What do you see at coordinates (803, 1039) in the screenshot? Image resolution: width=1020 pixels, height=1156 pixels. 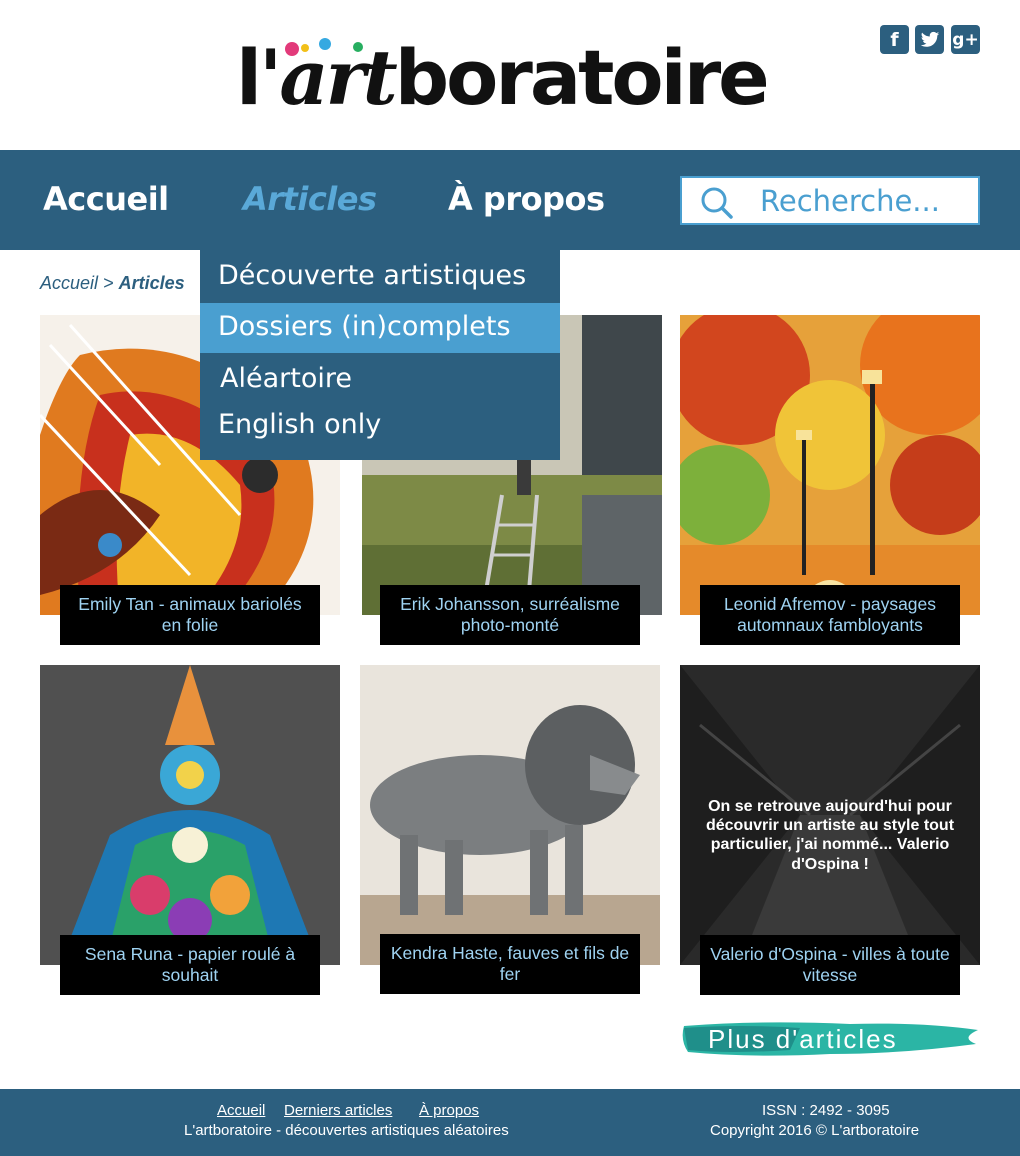 I see `more-articles-button: Plus d'articles` at bounding box center [803, 1039].